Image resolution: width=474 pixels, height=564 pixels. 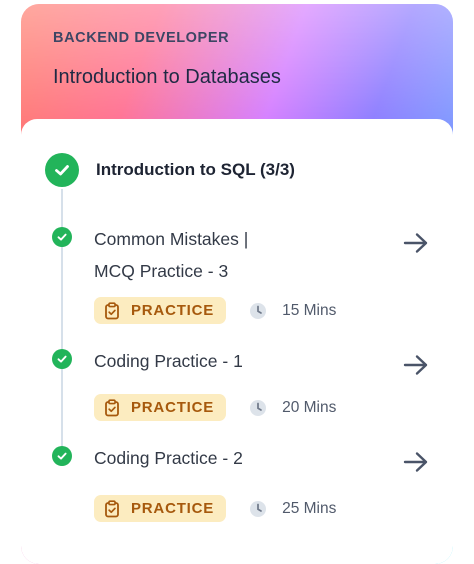 I want to click on course-title: Introduction to Databases, so click(x=167, y=77).